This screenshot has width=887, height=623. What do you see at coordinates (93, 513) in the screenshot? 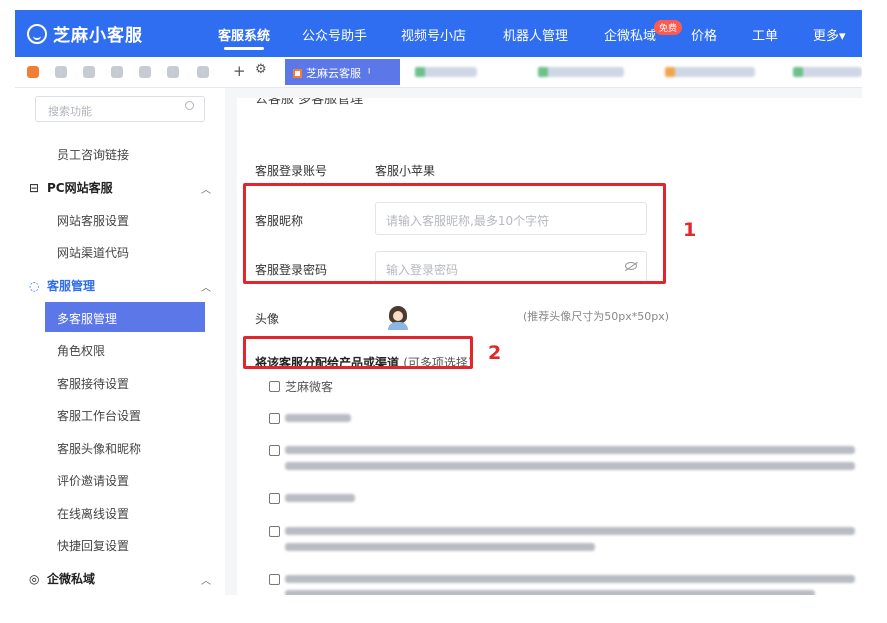
I see `sidebar-item-online: 在线离线设置` at bounding box center [93, 513].